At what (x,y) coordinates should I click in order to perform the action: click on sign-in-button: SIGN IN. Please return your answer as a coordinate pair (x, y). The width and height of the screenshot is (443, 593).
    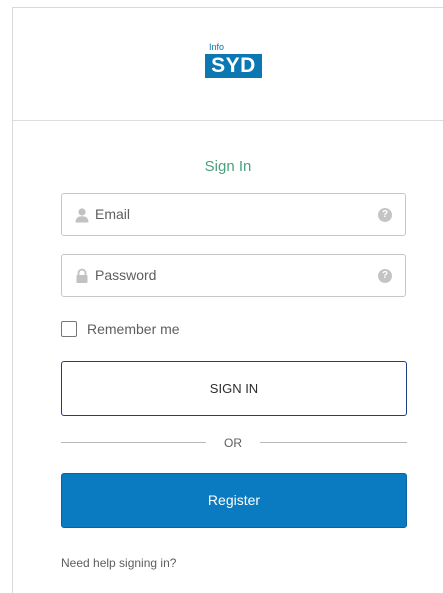
    Looking at the image, I should click on (234, 388).